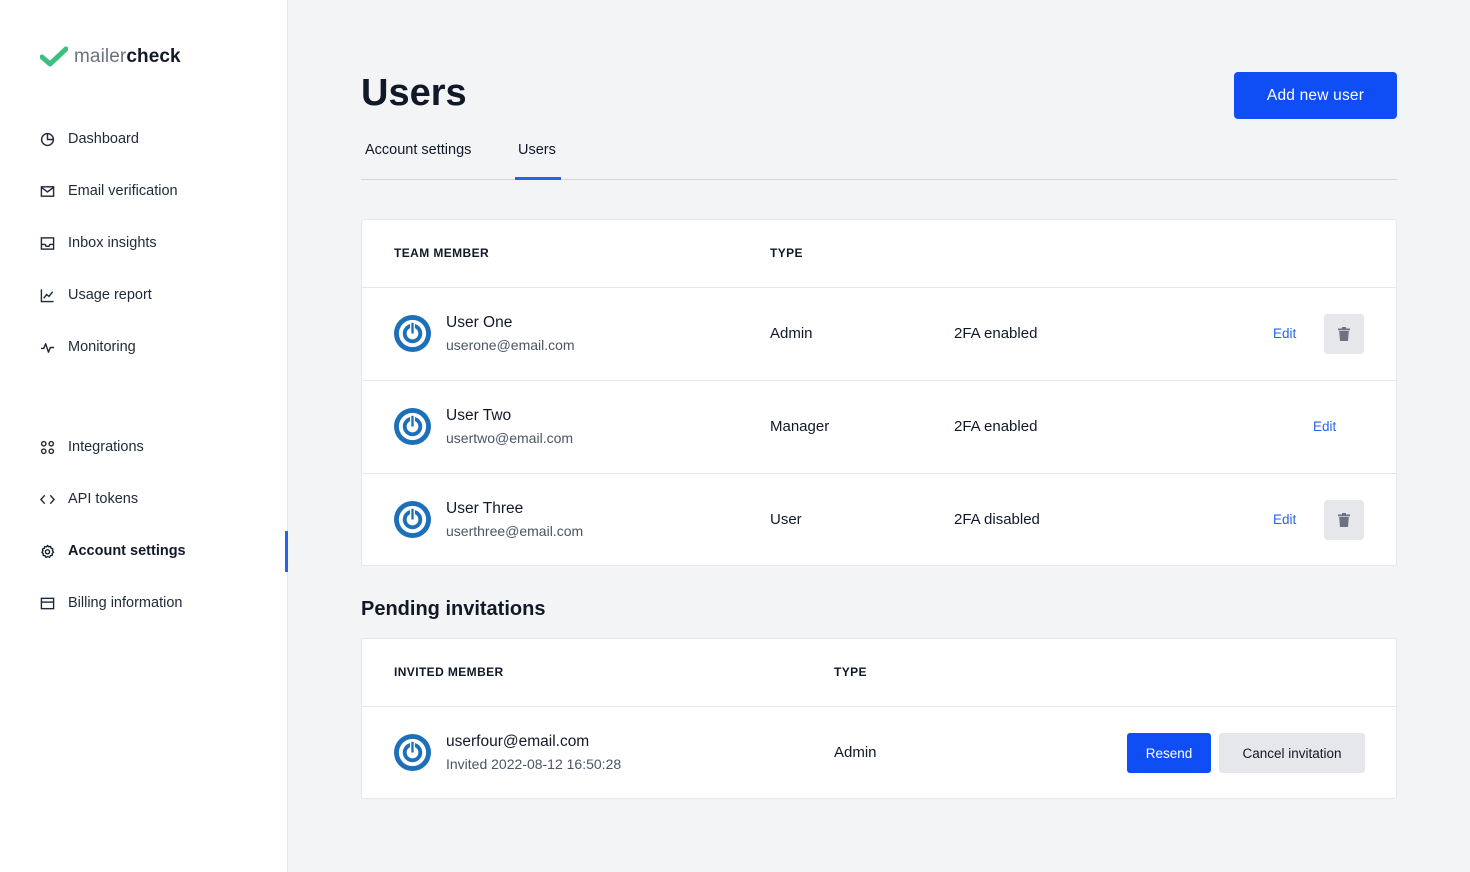  What do you see at coordinates (510, 438) in the screenshot?
I see `user-email: usertwo@email.com` at bounding box center [510, 438].